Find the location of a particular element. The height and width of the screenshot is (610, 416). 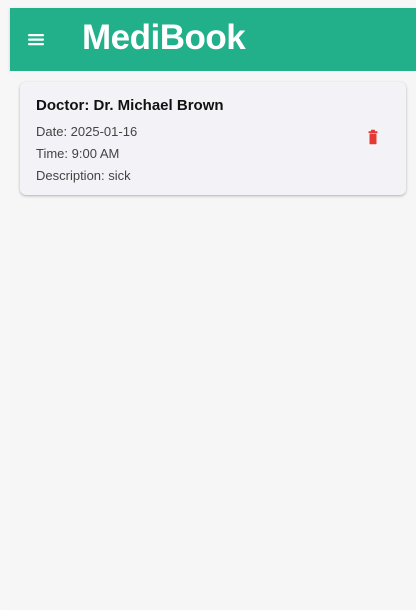

menu-button is located at coordinates (37, 39).